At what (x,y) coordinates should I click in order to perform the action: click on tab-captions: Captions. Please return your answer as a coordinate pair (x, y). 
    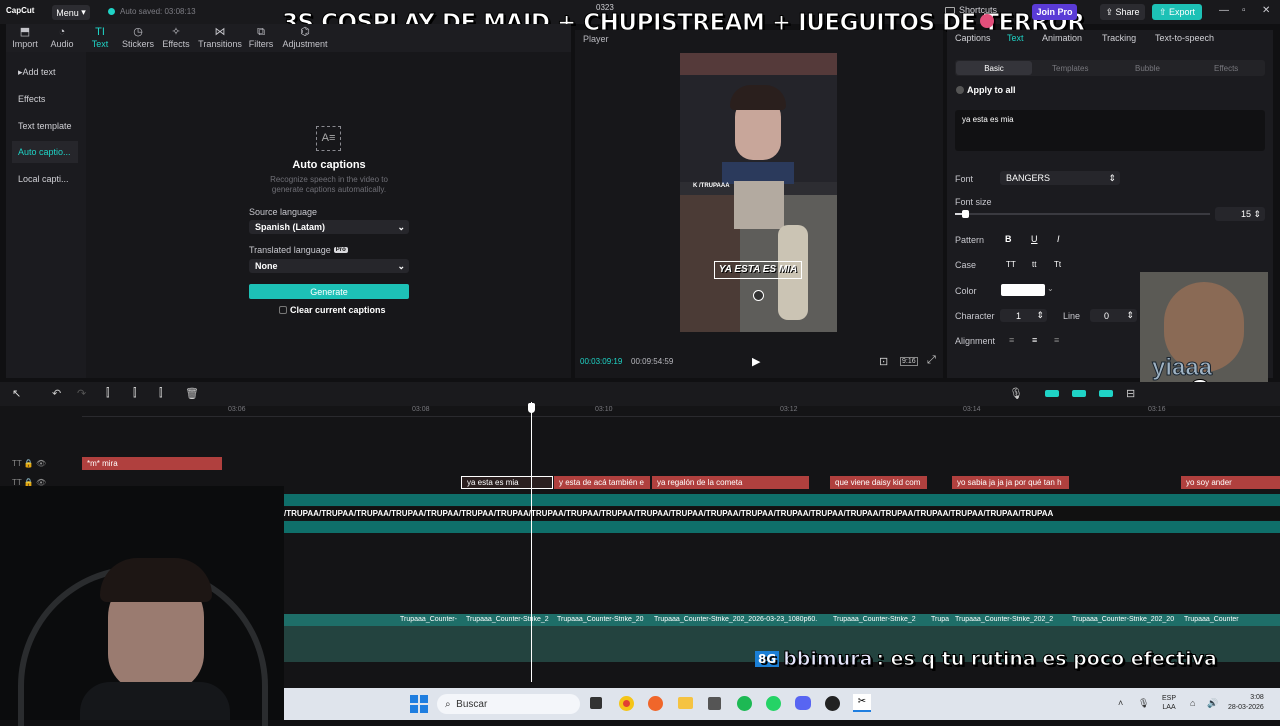
    Looking at the image, I should click on (973, 38).